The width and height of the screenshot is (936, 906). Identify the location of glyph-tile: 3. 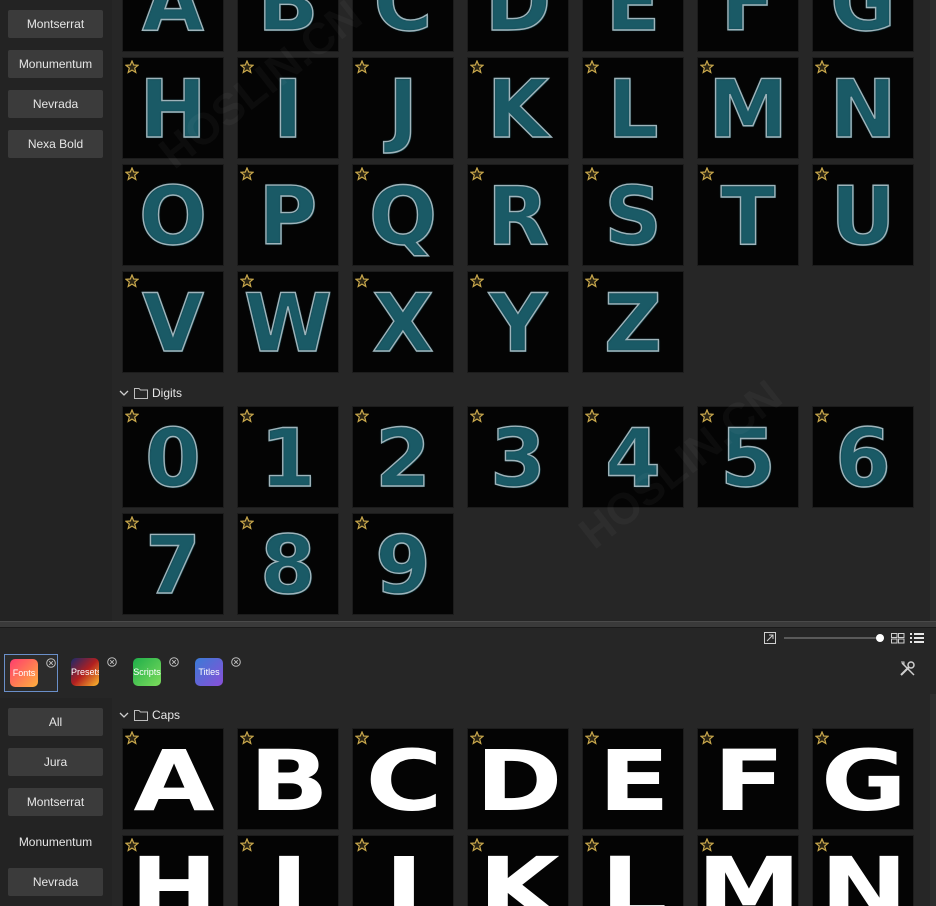
(518, 457).